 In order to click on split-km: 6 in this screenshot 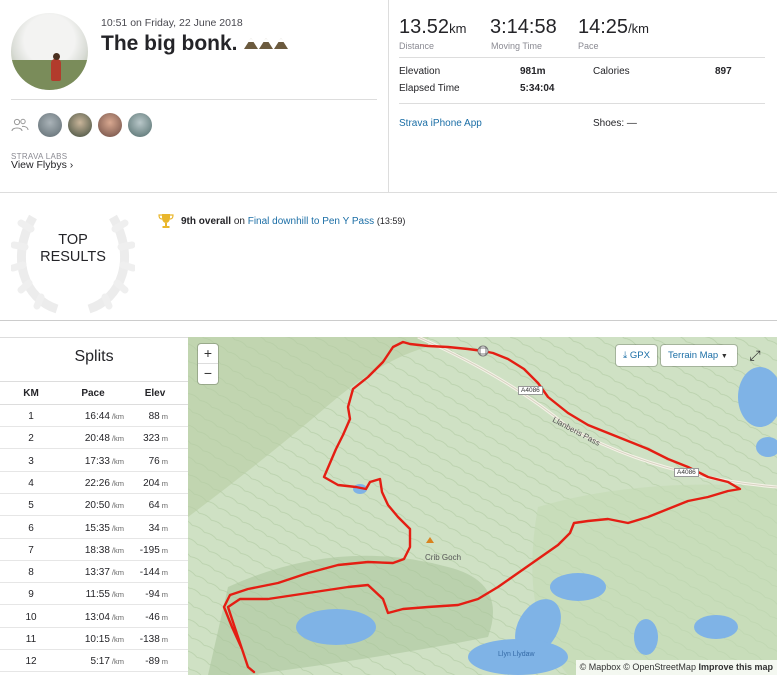, I will do `click(31, 528)`.